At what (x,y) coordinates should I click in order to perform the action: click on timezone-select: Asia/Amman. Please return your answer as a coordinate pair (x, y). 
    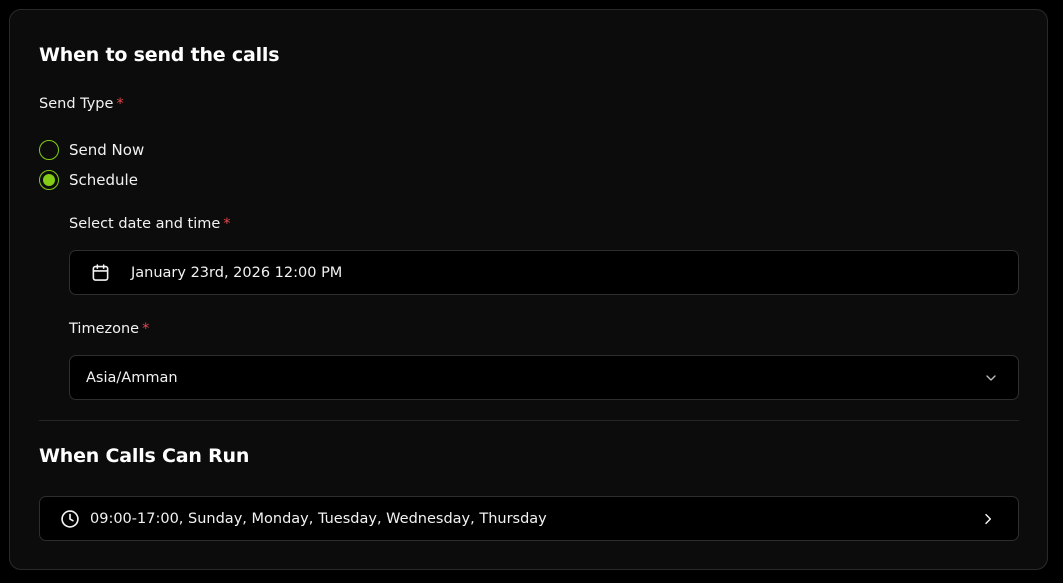
    Looking at the image, I should click on (544, 377).